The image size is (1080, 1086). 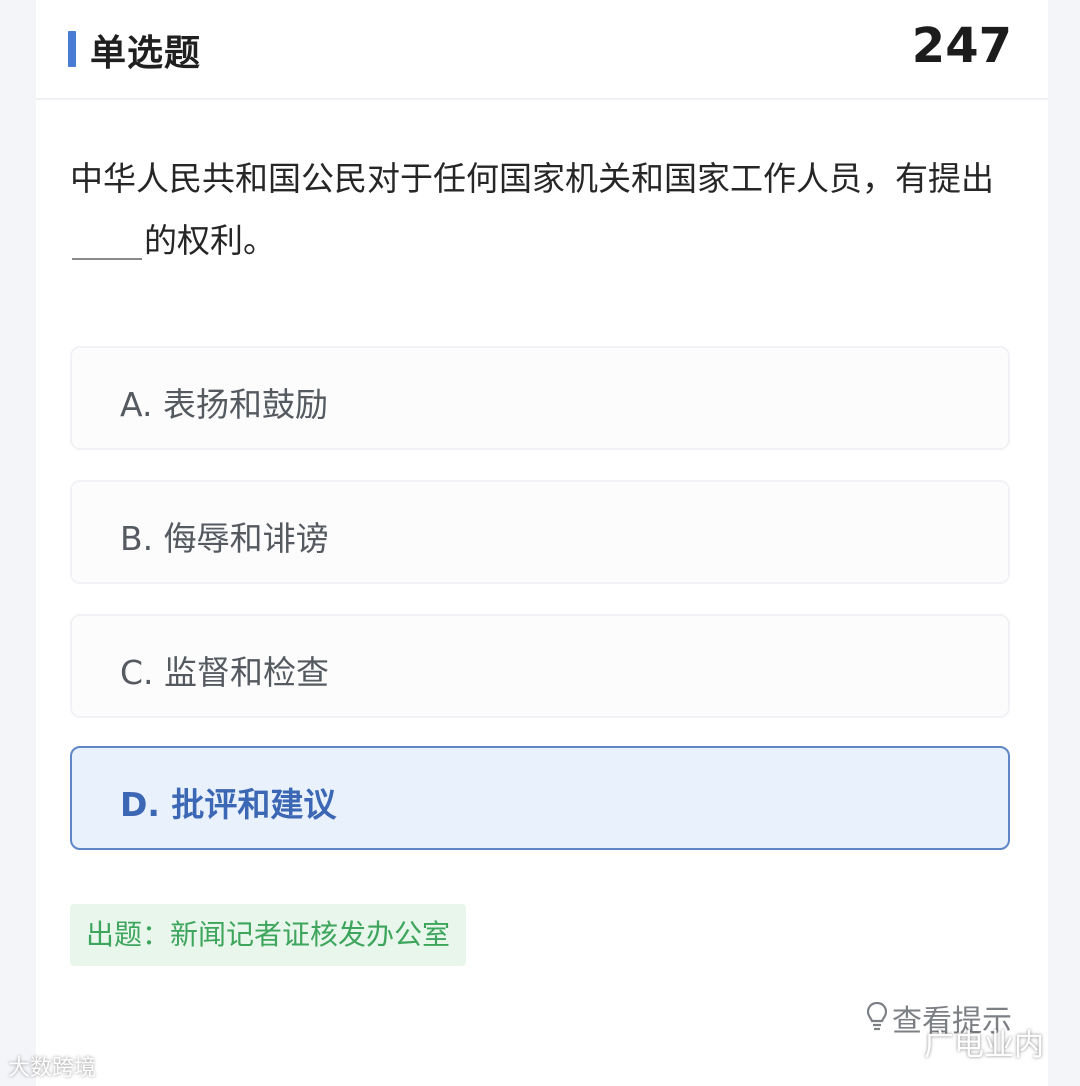 I want to click on option-c-label: C. 监督和检查, so click(x=225, y=672).